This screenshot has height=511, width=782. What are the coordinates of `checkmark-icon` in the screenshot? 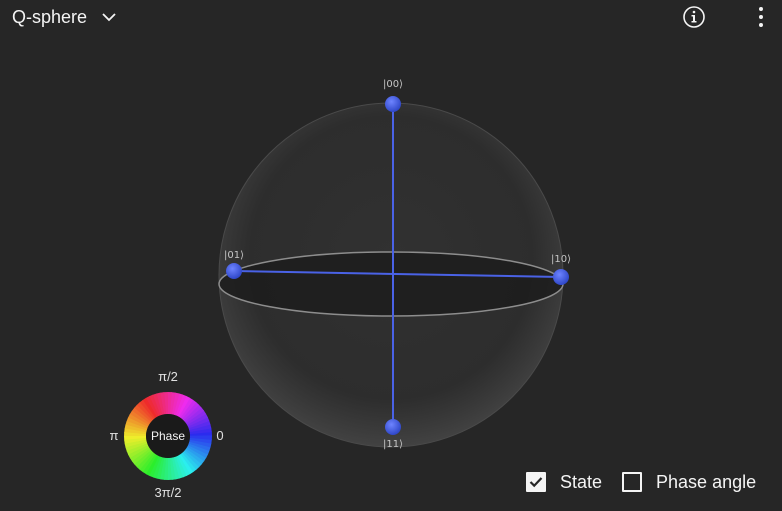 It's located at (536, 482).